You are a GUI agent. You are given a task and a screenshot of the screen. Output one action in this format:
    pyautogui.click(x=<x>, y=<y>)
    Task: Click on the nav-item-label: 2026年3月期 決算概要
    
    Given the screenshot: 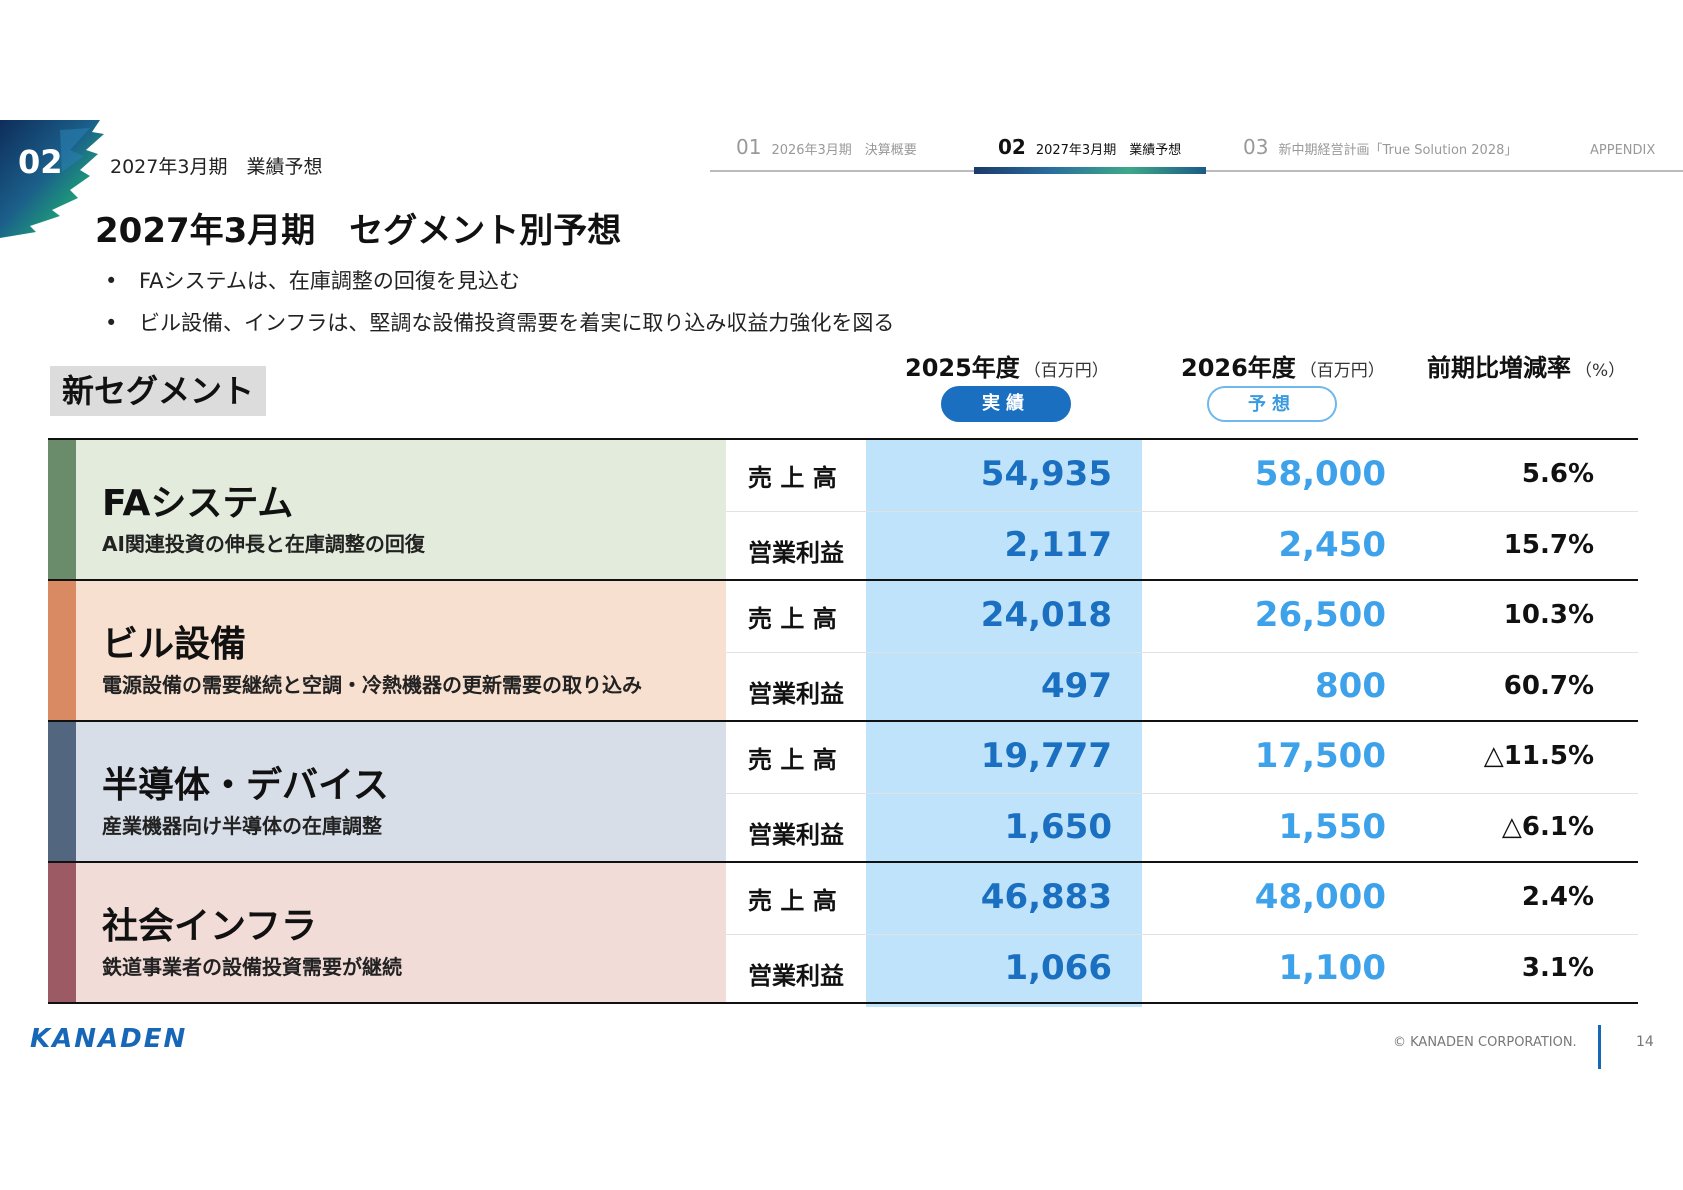 What is the action you would take?
    pyautogui.click(x=844, y=150)
    